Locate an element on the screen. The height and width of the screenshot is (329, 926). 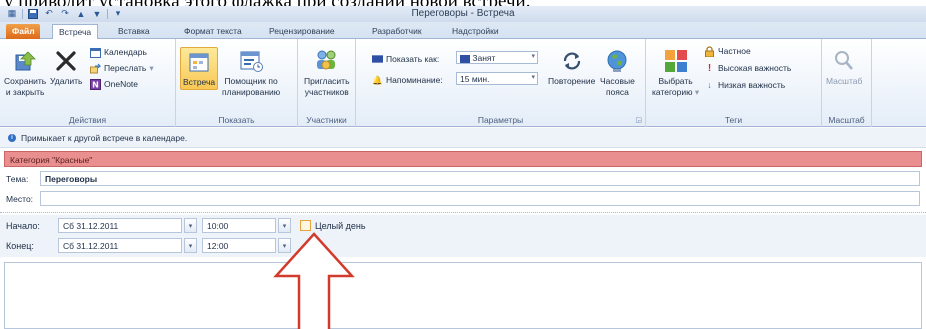
reminder-select: 15 мин. ▾ is located at coordinates (497, 78).